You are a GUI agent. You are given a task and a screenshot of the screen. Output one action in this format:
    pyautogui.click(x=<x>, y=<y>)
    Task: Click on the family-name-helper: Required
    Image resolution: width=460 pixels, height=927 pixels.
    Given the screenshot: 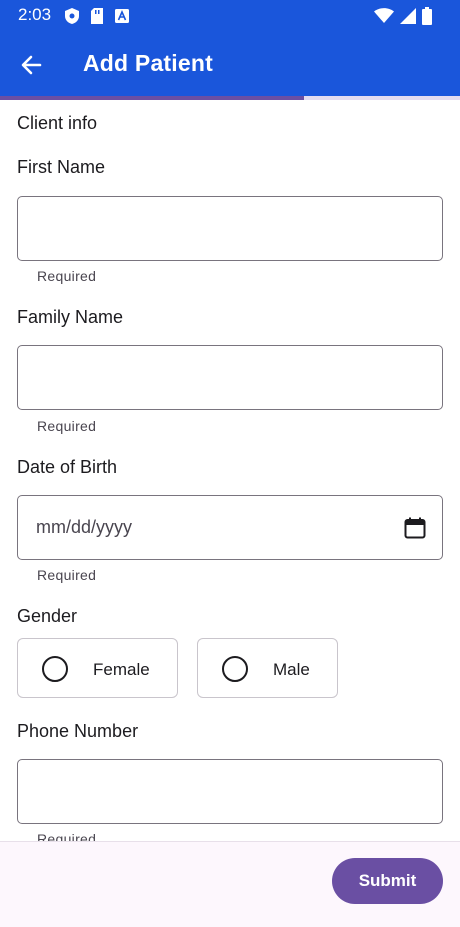 What is the action you would take?
    pyautogui.click(x=67, y=426)
    